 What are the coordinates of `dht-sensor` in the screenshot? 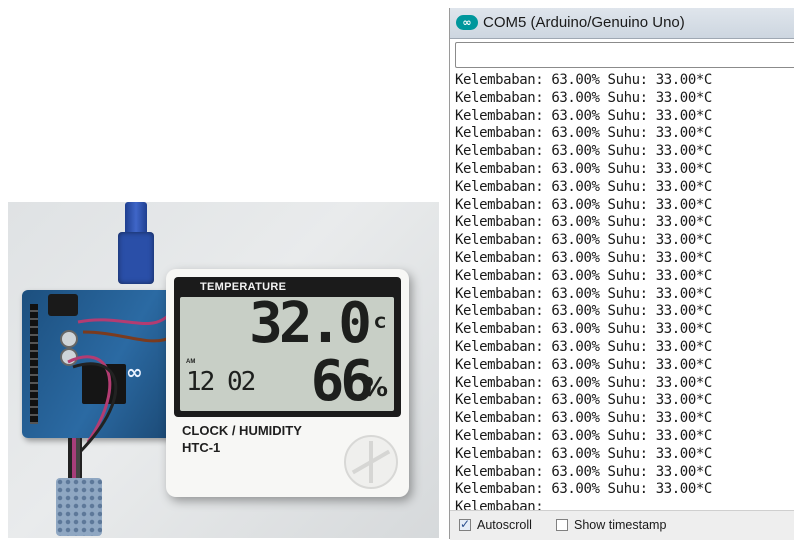 It's located at (79, 507).